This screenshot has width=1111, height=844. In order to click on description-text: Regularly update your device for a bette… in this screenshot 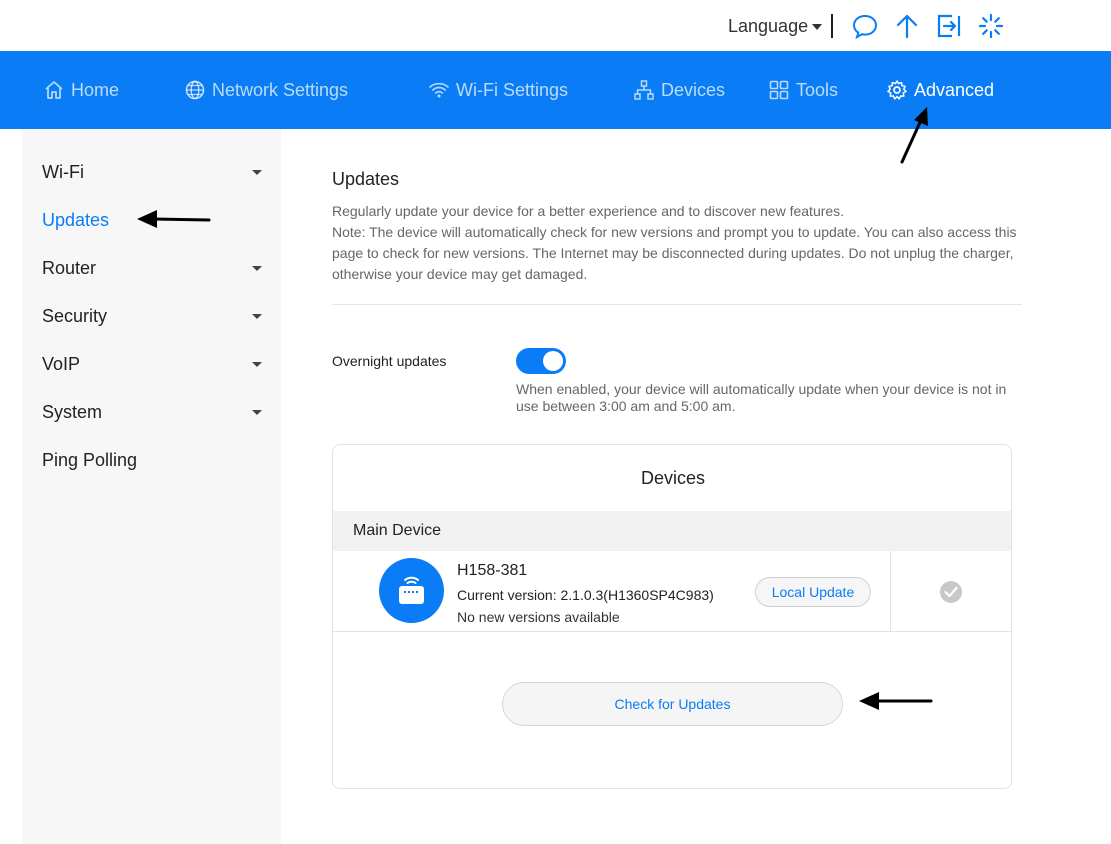, I will do `click(588, 211)`.